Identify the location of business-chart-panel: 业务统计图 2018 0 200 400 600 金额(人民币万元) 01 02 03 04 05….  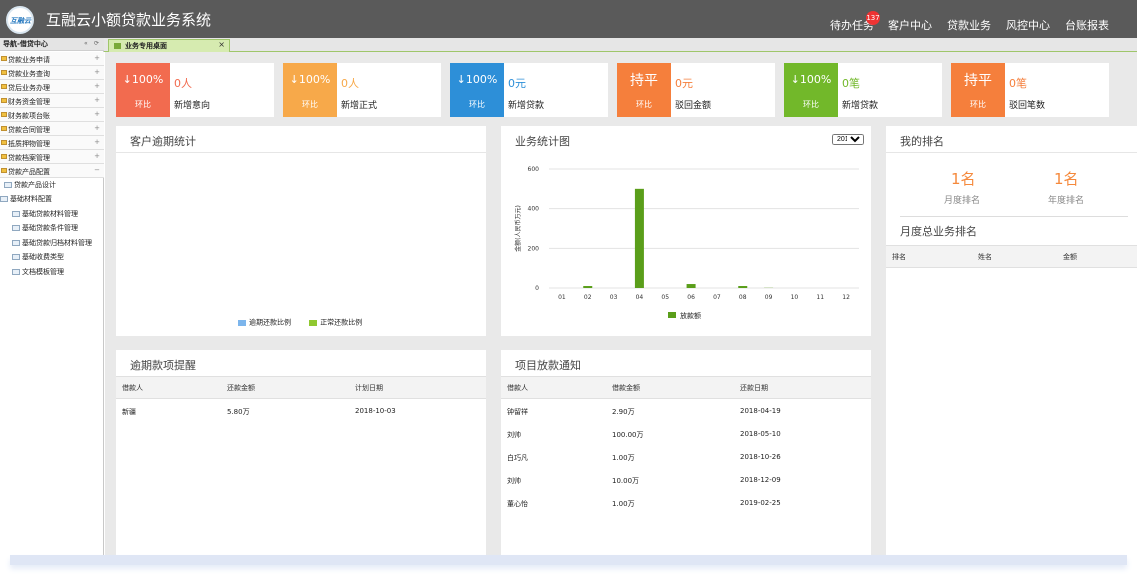
(686, 231).